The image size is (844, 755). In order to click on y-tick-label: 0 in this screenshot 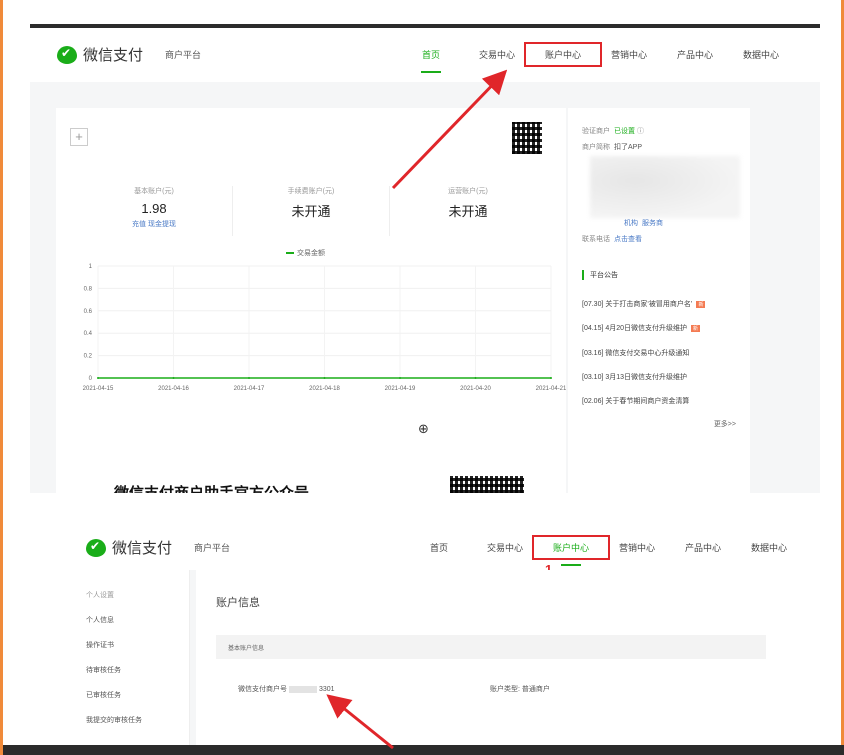, I will do `click(91, 379)`.